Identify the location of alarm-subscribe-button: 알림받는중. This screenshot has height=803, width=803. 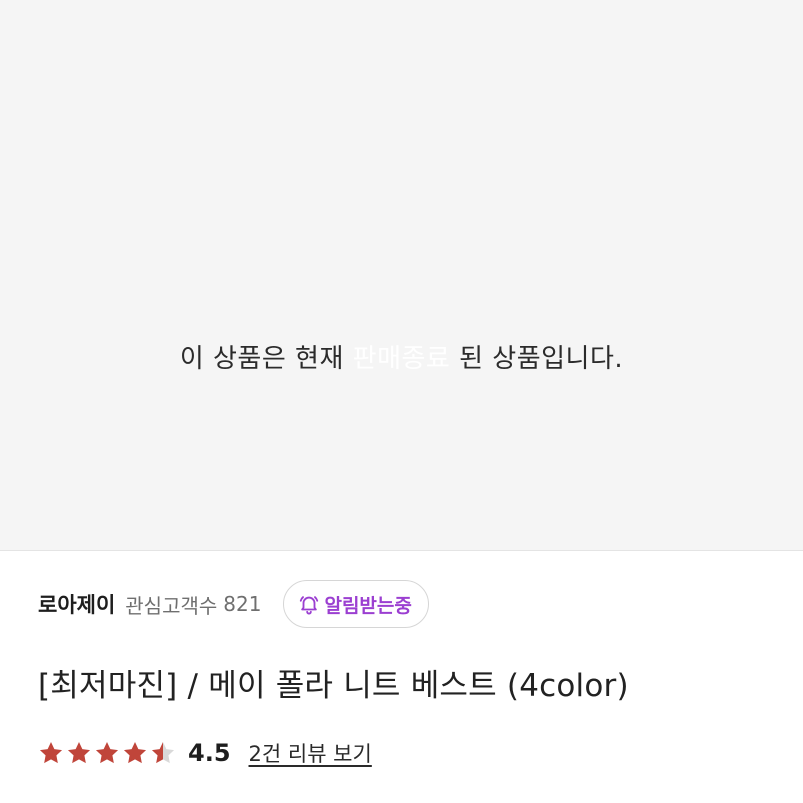
(356, 604).